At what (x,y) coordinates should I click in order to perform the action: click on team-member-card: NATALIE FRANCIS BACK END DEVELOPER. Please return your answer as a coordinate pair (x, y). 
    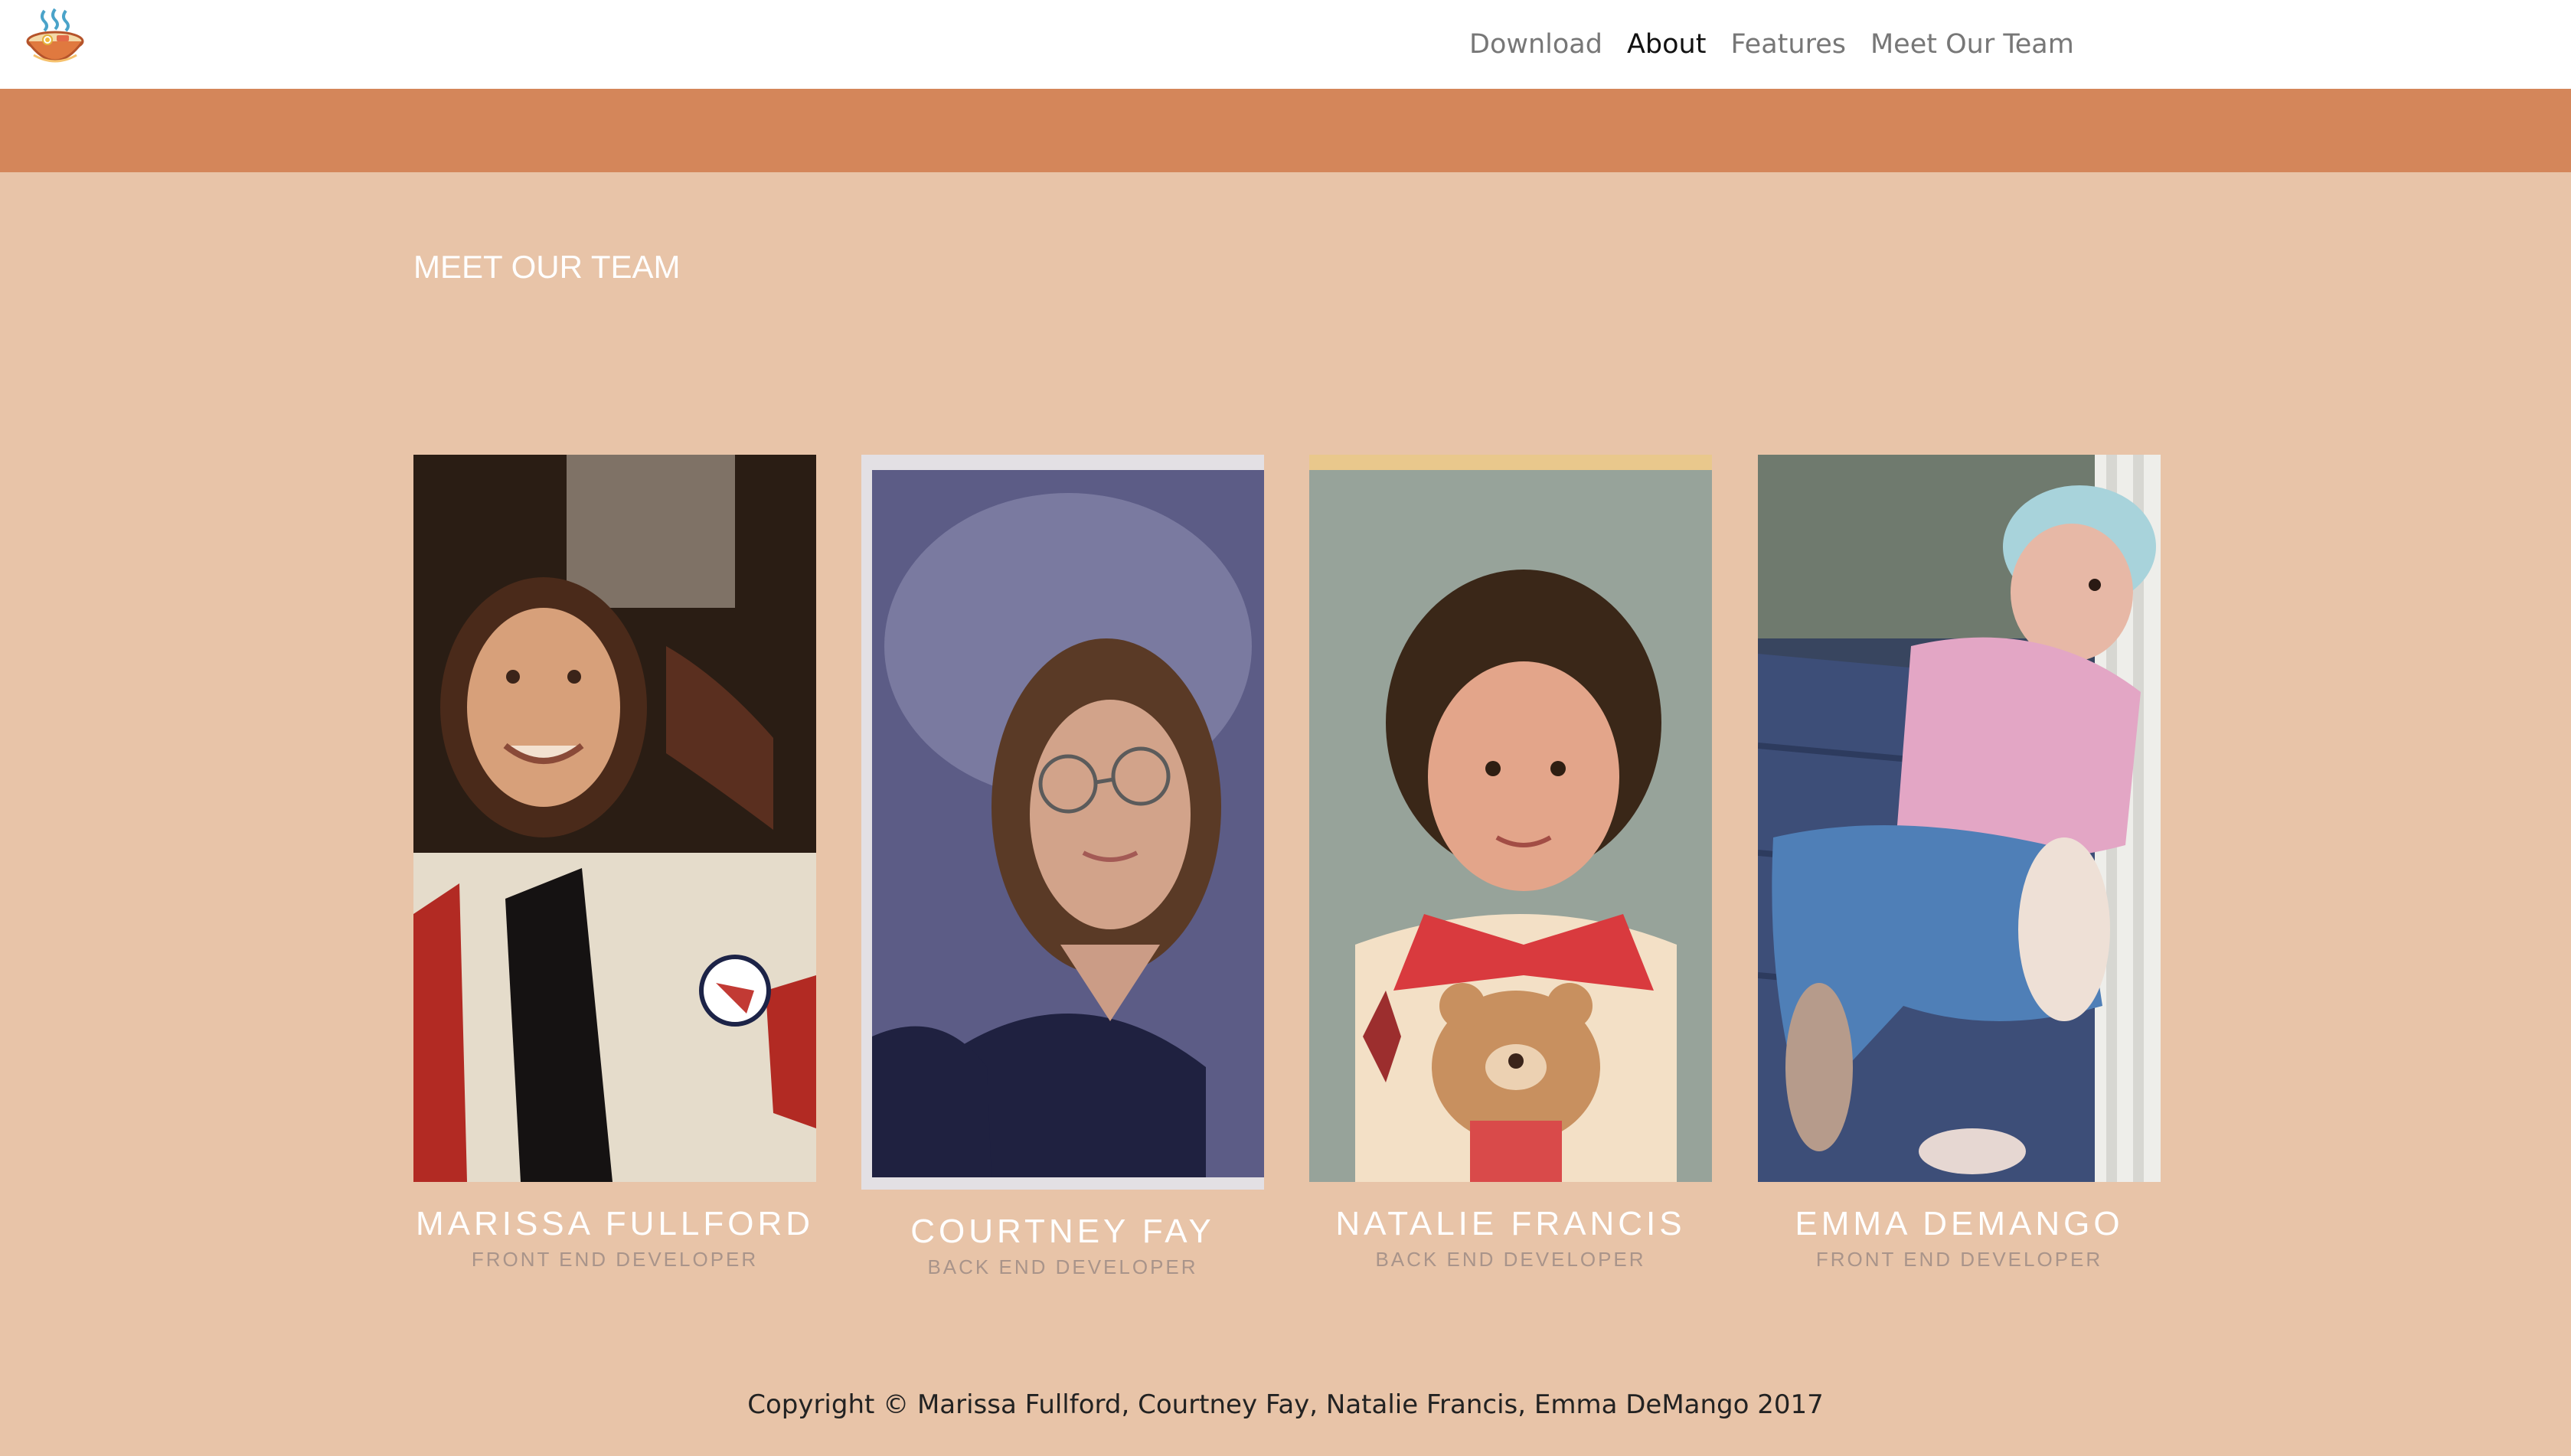
    Looking at the image, I should click on (1510, 863).